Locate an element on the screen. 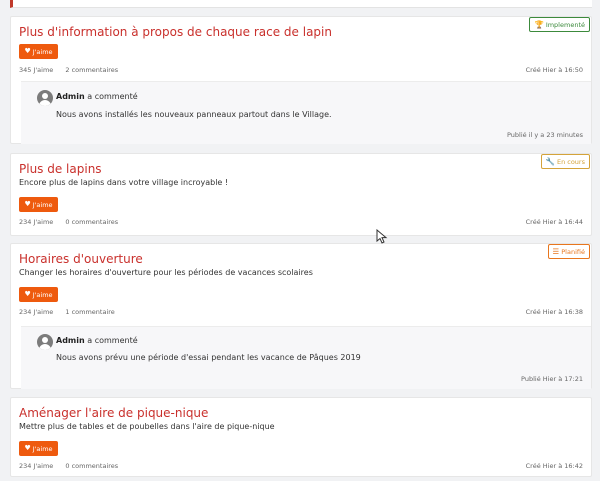 This screenshot has height=481, width=600. idea-meta: 345 J'aime 2 commentaires is located at coordinates (68, 70).